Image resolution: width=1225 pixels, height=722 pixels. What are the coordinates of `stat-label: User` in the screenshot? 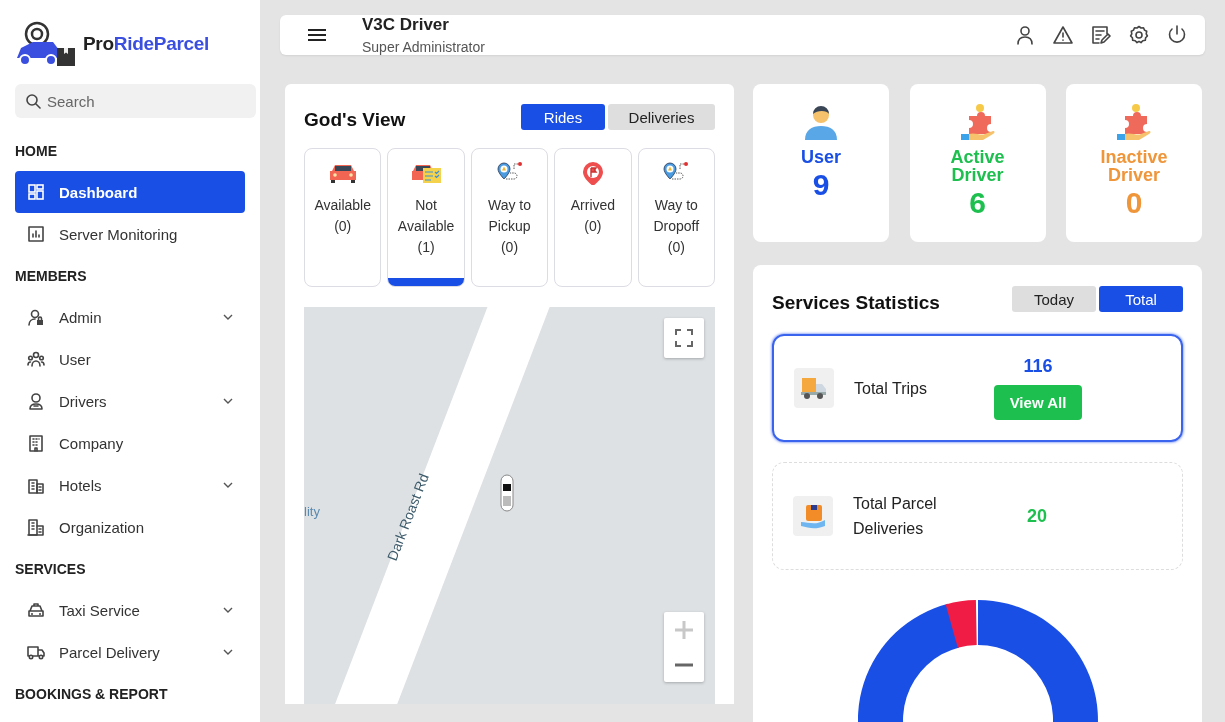 It's located at (821, 157).